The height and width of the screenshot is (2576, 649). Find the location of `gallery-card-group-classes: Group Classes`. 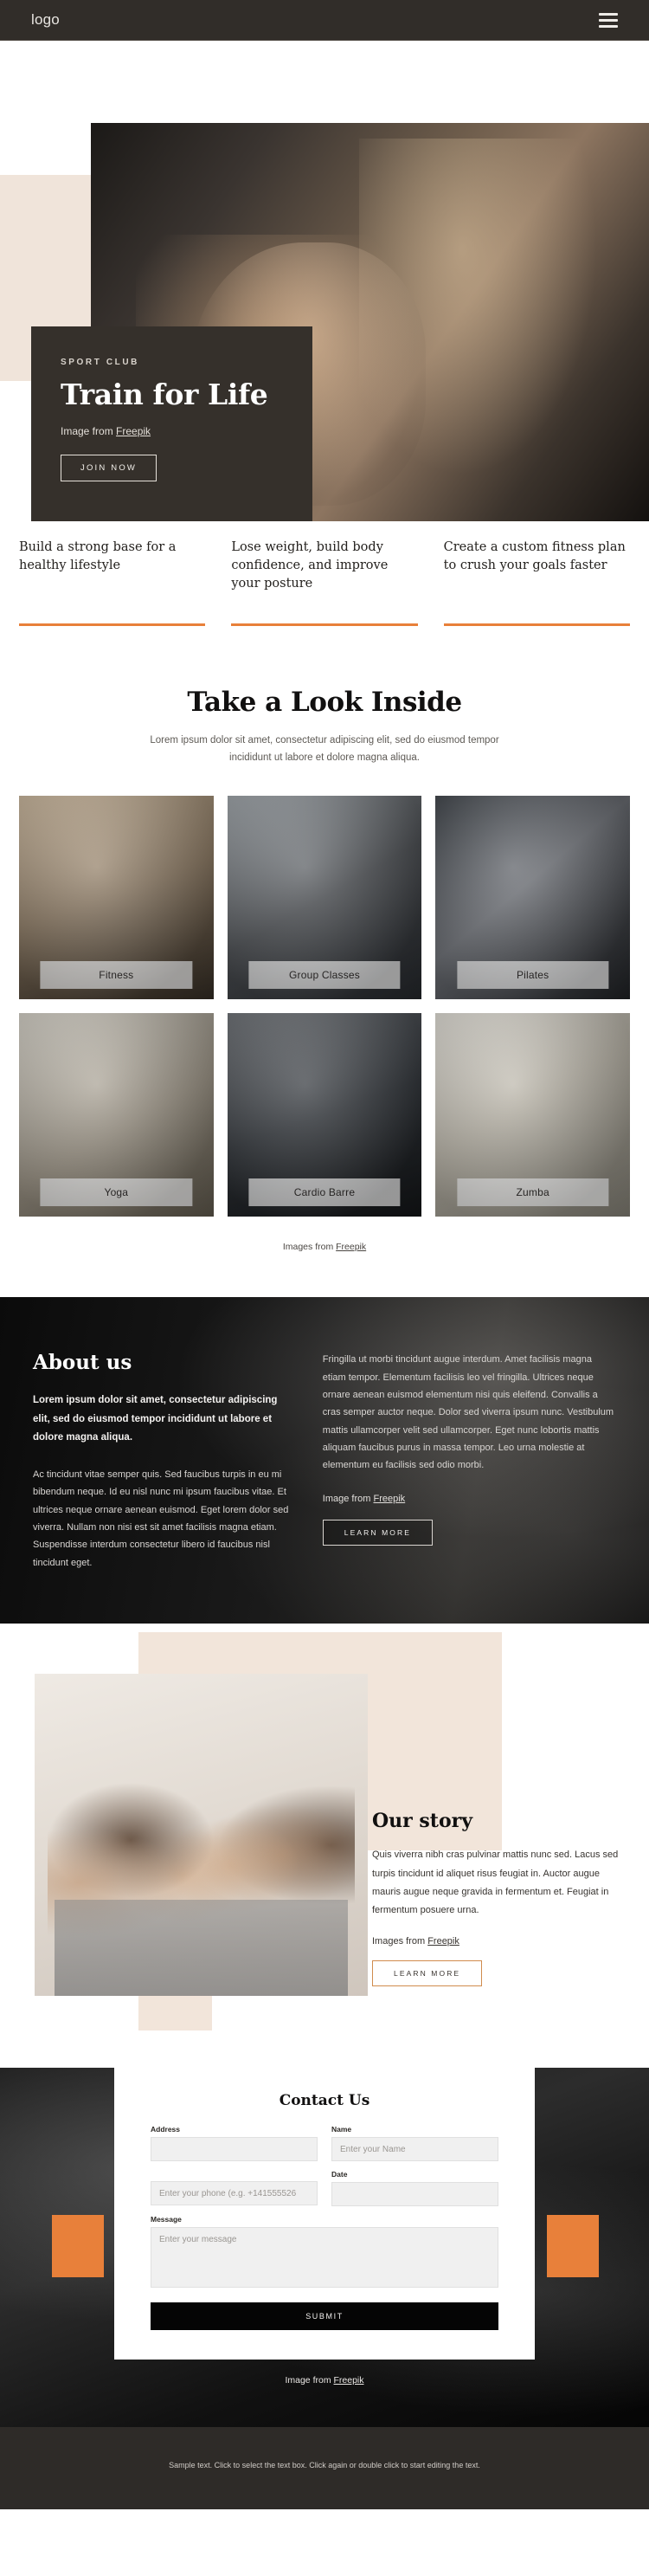

gallery-card-group-classes: Group Classes is located at coordinates (325, 898).